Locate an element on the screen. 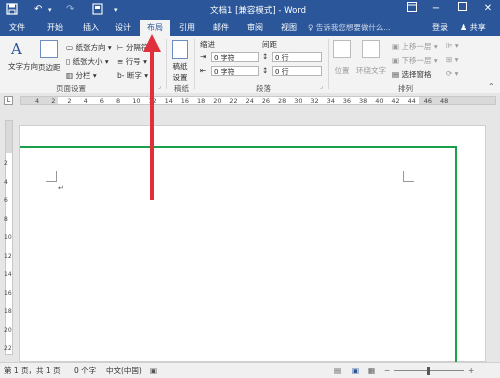 The image size is (500, 378). wrap-text-icon is located at coordinates (371, 49).